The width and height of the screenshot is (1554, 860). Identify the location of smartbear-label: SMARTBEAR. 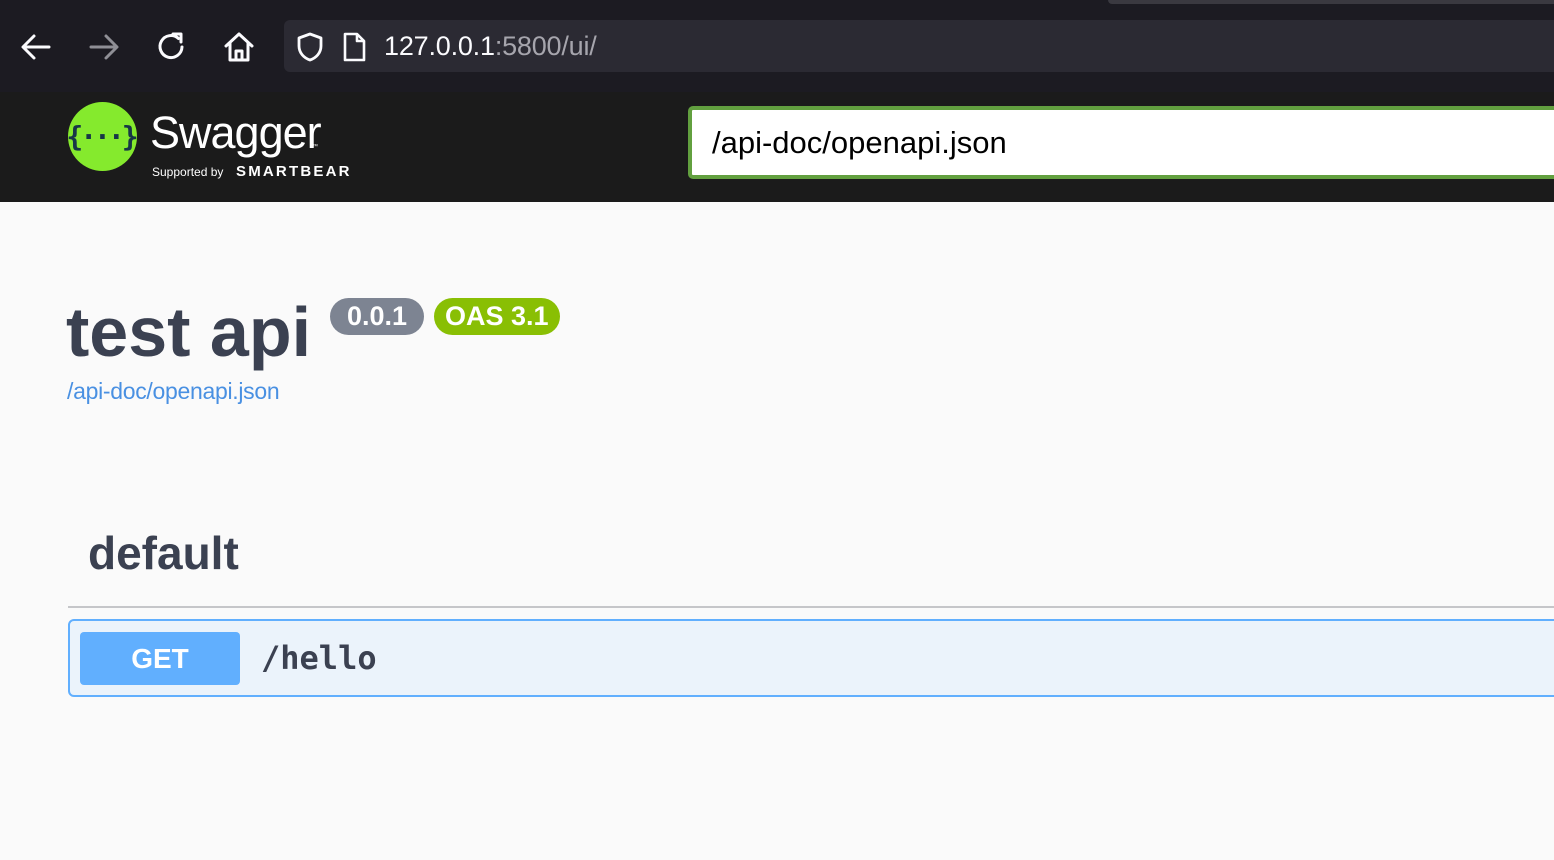
(294, 171).